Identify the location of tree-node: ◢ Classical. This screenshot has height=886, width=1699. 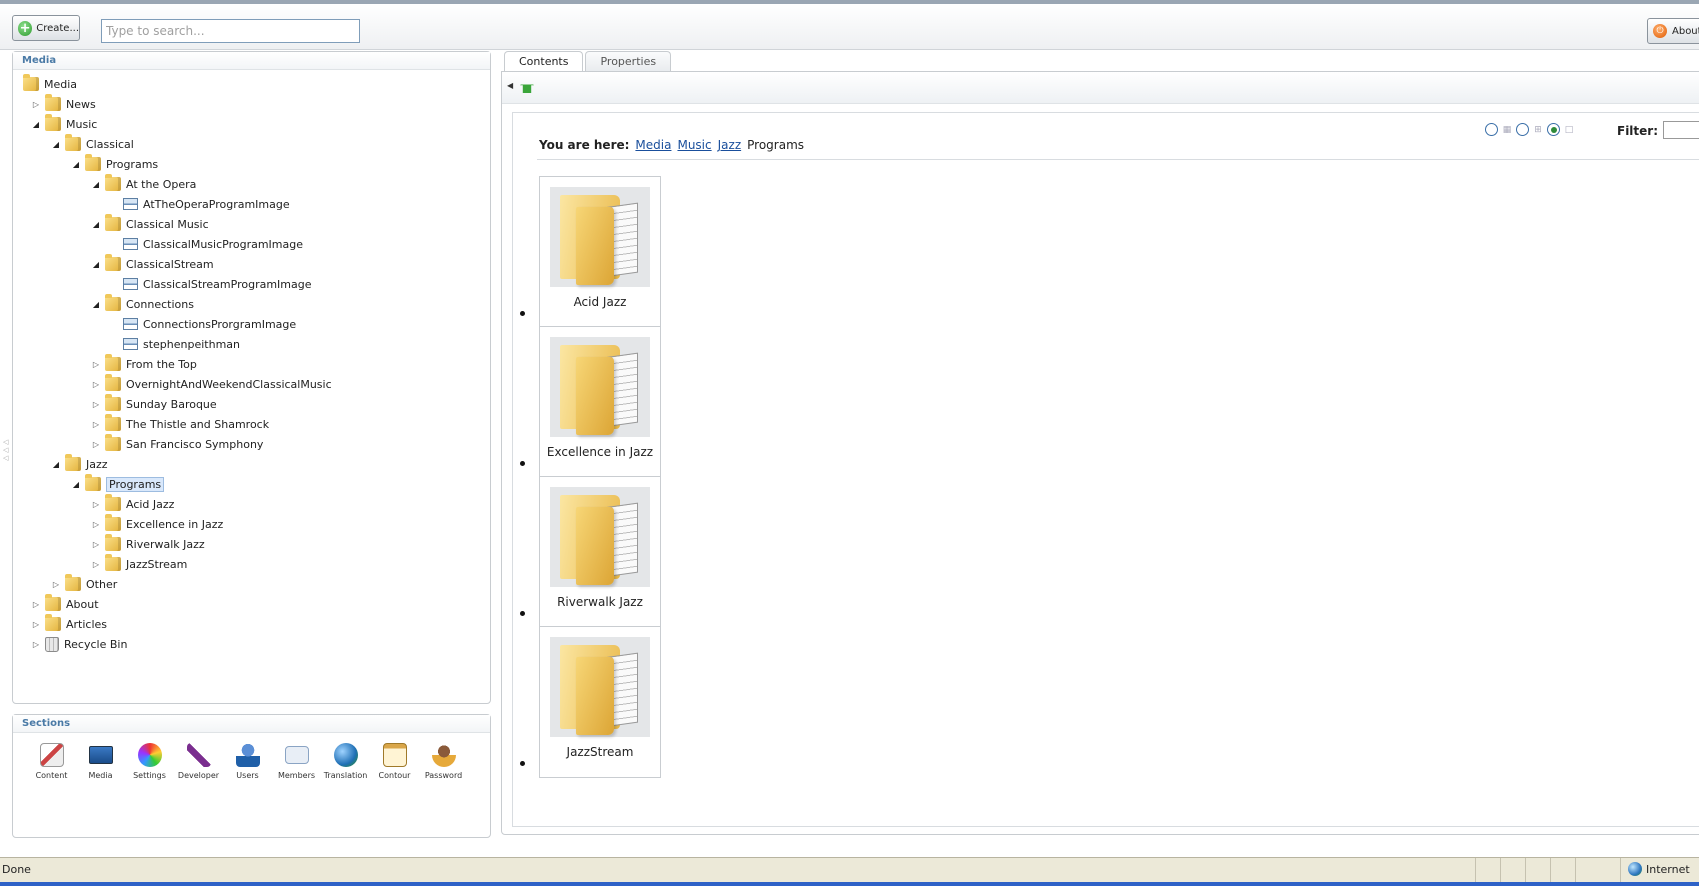
(92, 144).